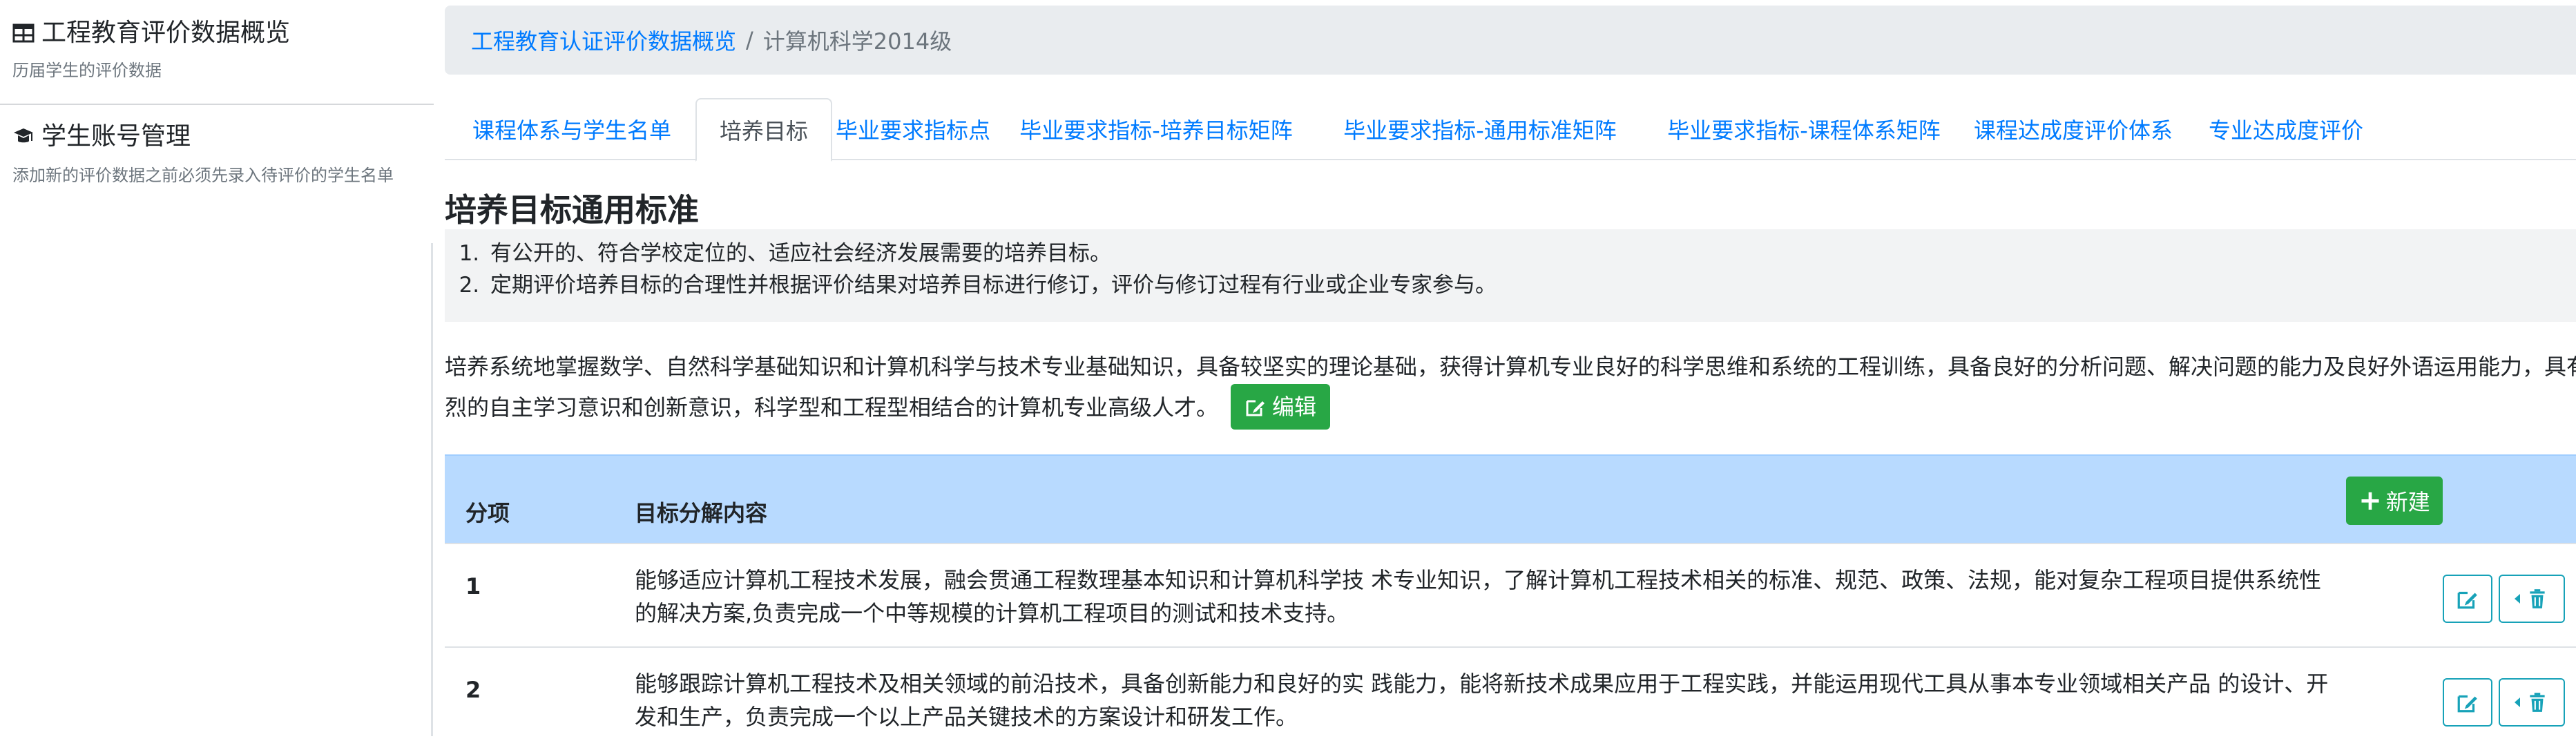 This screenshot has height=750, width=2576. What do you see at coordinates (1294, 407) in the screenshot?
I see `edit-button-label: 编辑` at bounding box center [1294, 407].